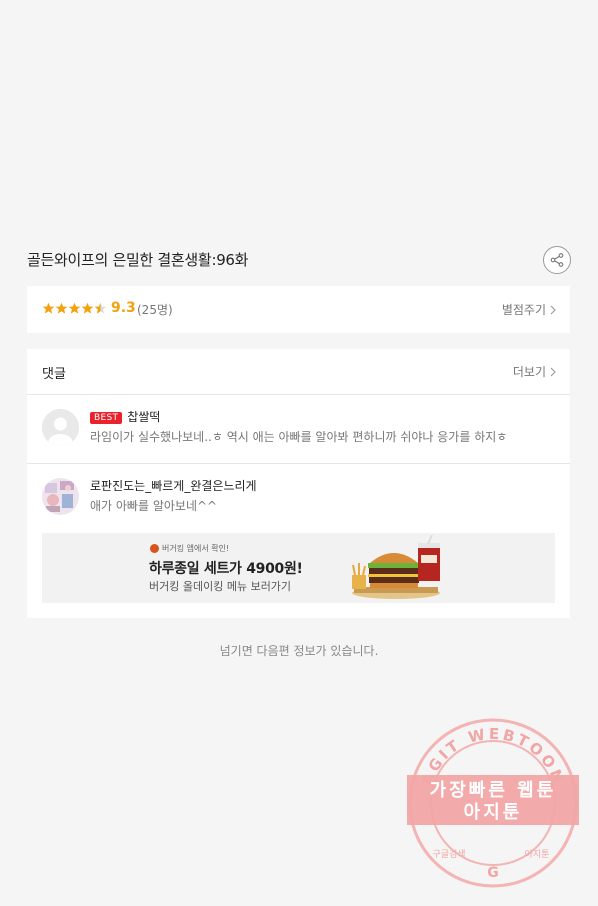 The height and width of the screenshot is (906, 598). Describe the element at coordinates (196, 548) in the screenshot. I see `ad-caption: 버거킹 앱에서 확인!` at that location.